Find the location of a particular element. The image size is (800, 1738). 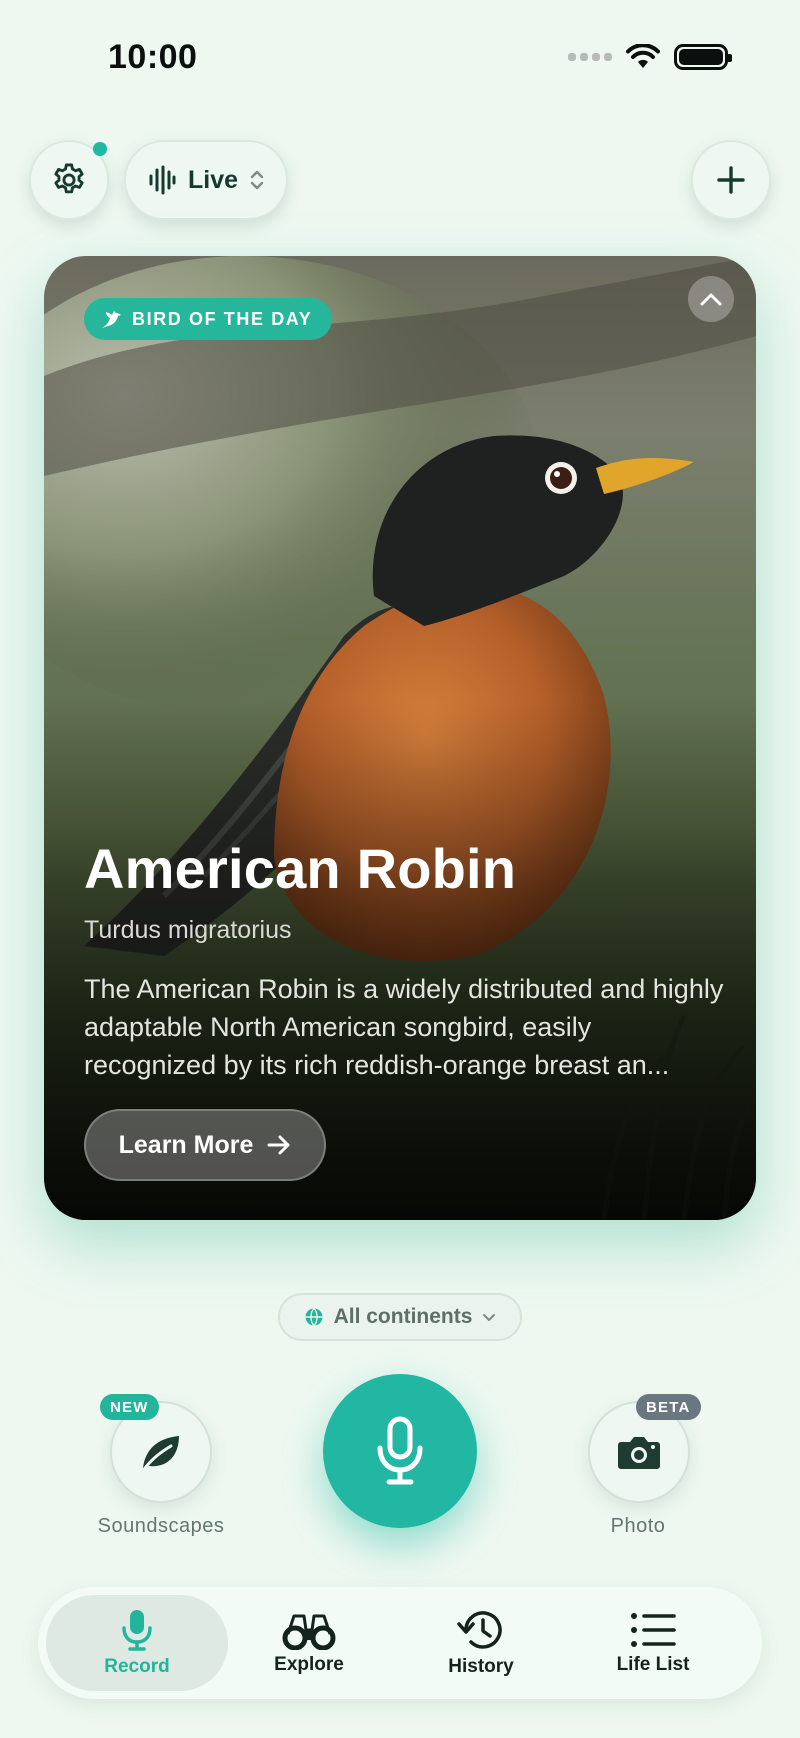

tab-life-list: Life List is located at coordinates (653, 1643).